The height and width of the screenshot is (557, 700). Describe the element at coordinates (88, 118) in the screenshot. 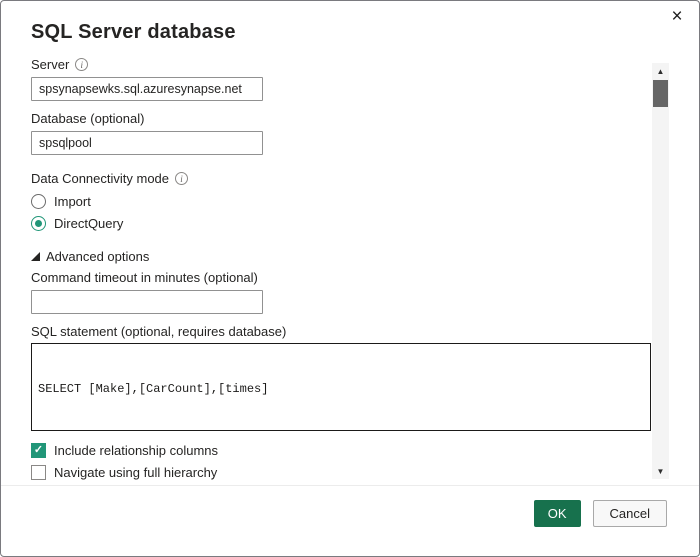

I see `database-label: Database (optional)` at that location.